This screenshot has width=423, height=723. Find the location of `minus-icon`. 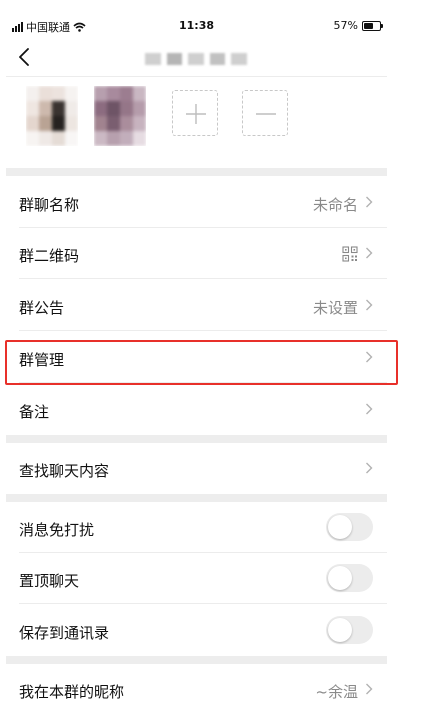

minus-icon is located at coordinates (266, 114).